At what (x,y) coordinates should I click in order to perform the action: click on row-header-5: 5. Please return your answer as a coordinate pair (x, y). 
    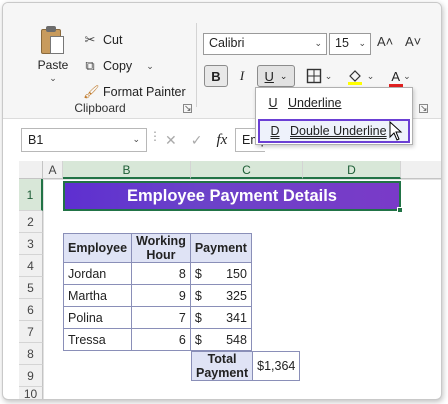
    Looking at the image, I should click on (31, 288).